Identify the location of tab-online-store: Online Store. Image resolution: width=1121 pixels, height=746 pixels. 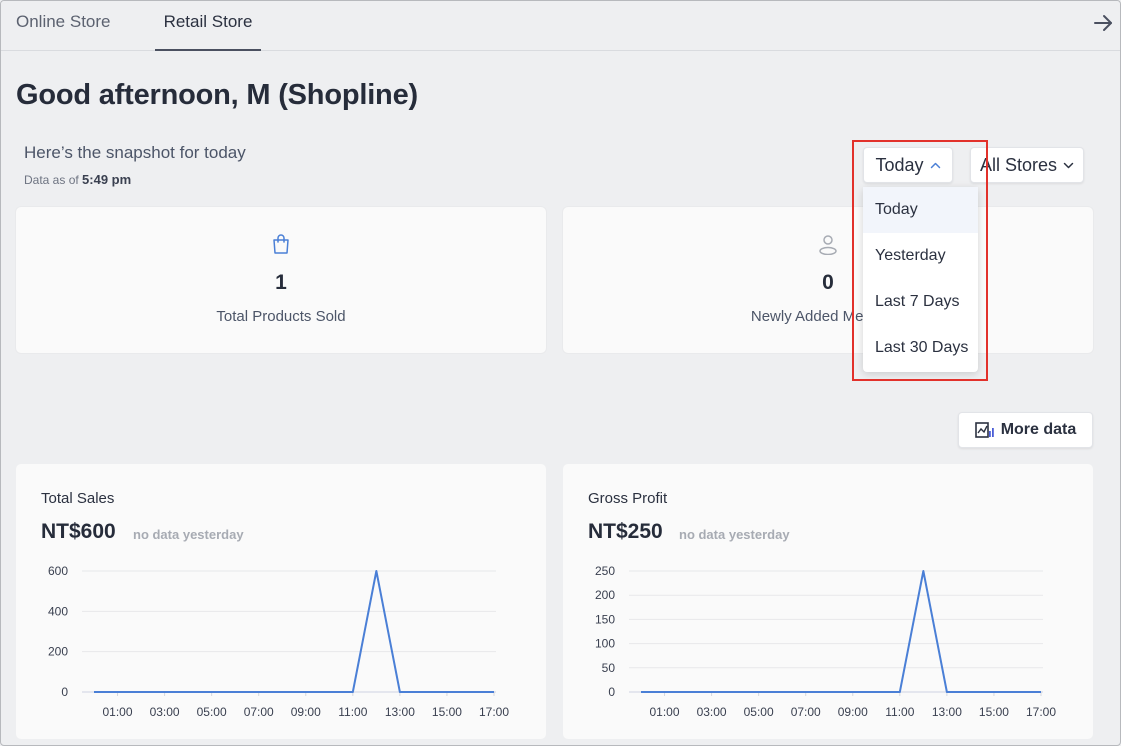
(66, 26).